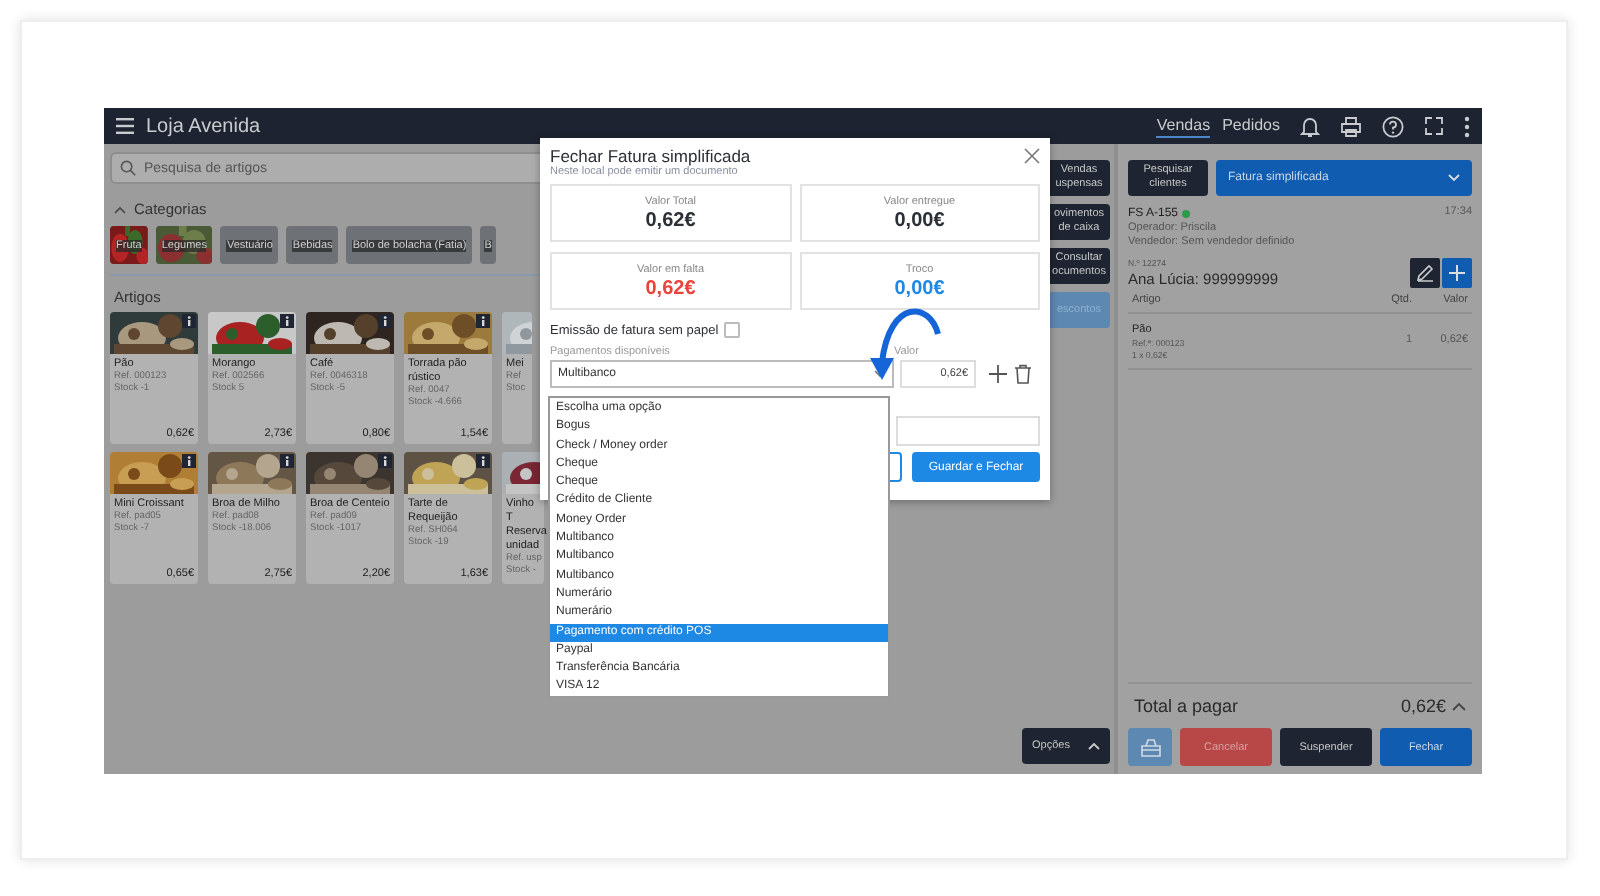 The height and width of the screenshot is (896, 1600). I want to click on nav-tab: Pedidos, so click(1251, 126).